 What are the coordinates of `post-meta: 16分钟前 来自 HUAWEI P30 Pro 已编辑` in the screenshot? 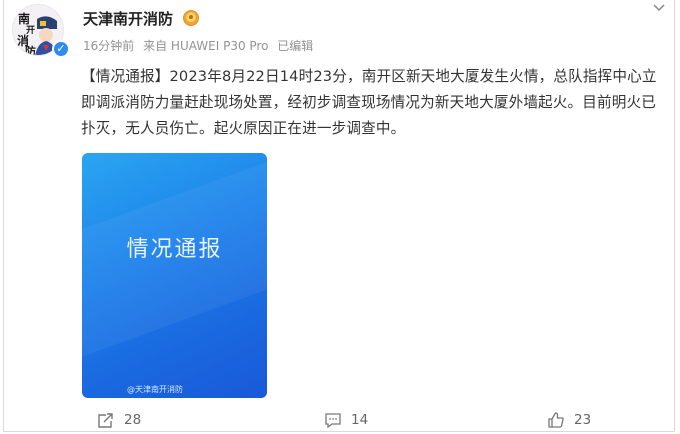 It's located at (200, 45).